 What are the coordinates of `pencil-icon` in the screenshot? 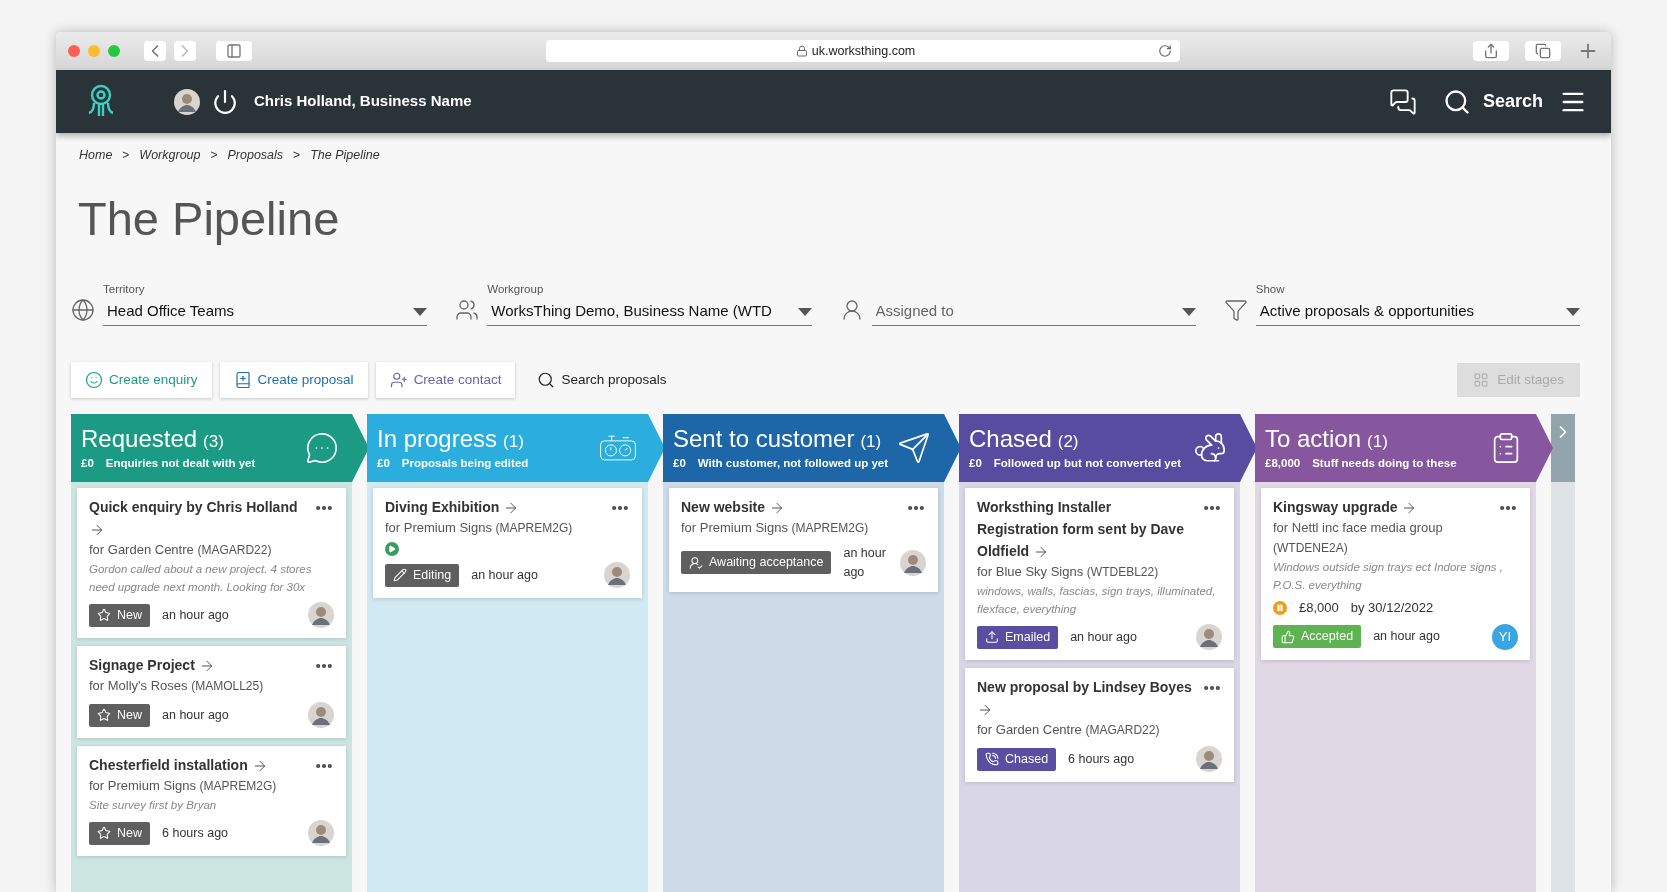 It's located at (400, 575).